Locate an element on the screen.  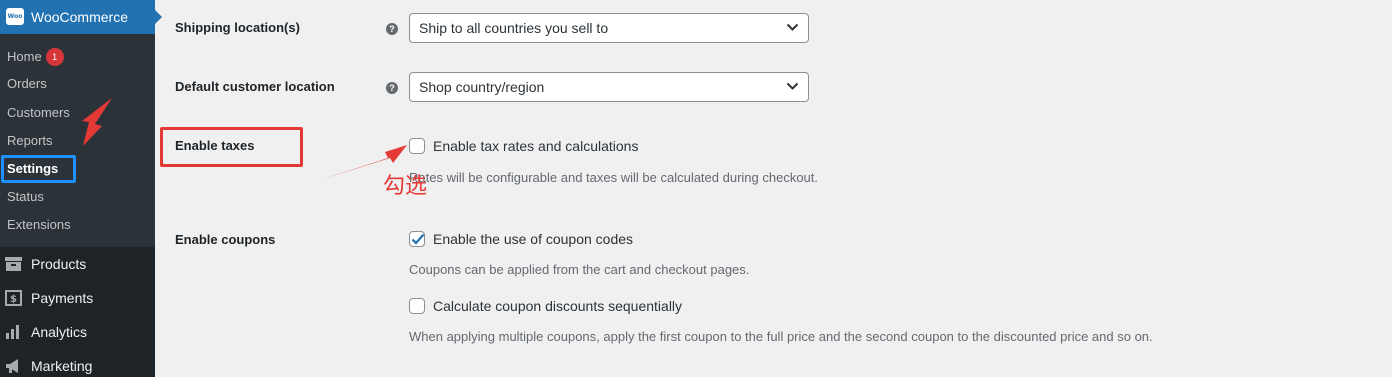
annotation-arrows is located at coordinates (244, 139).